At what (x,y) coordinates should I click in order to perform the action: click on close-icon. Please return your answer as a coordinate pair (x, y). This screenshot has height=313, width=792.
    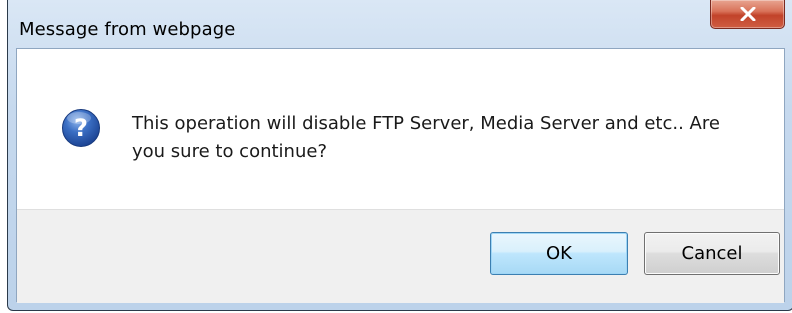
    Looking at the image, I should click on (747, 14).